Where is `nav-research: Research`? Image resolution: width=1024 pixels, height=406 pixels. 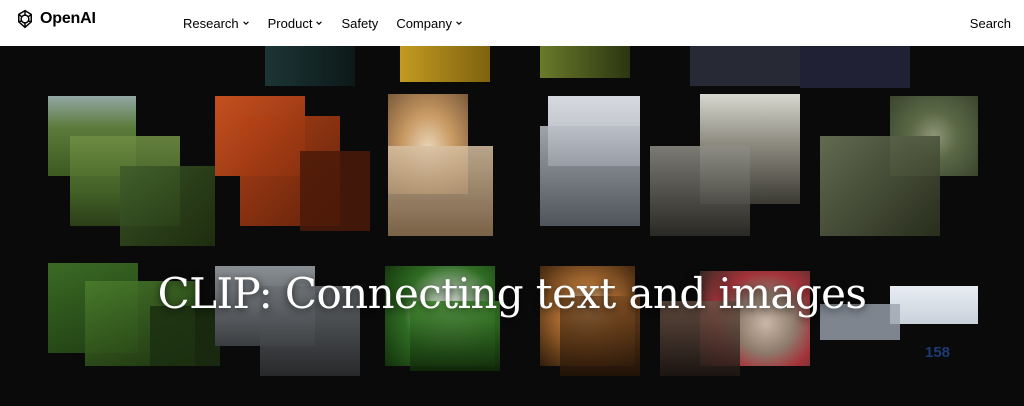 nav-research: Research is located at coordinates (216, 23).